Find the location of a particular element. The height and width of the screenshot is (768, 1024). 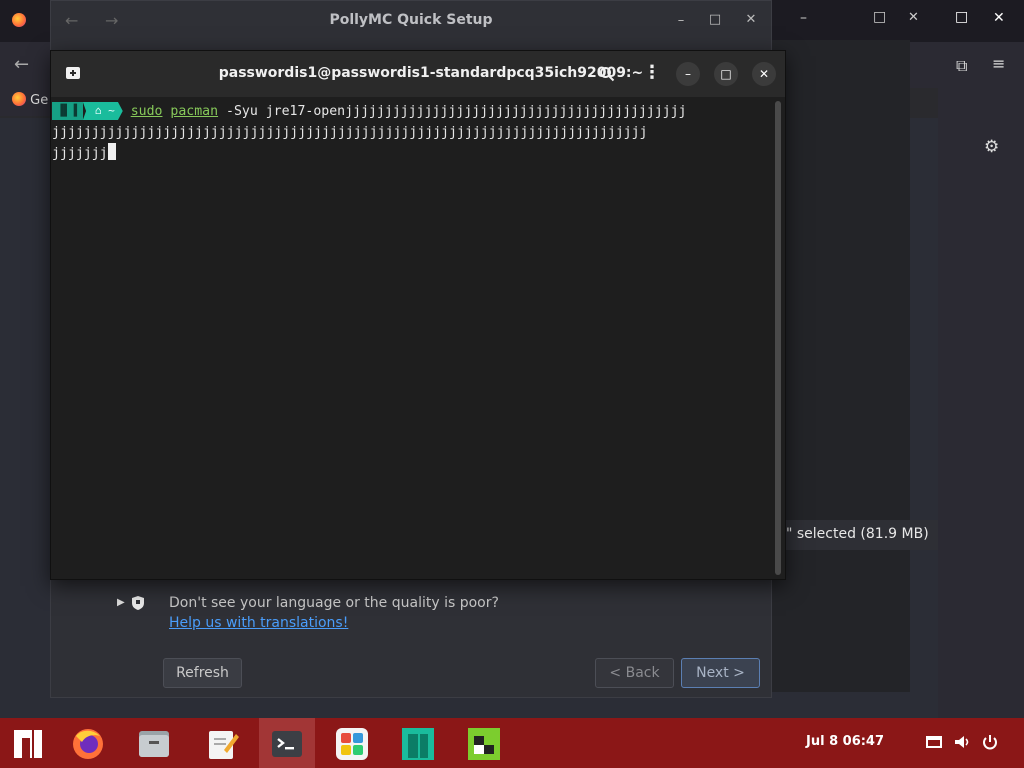

next-button: Next > is located at coordinates (720, 673).